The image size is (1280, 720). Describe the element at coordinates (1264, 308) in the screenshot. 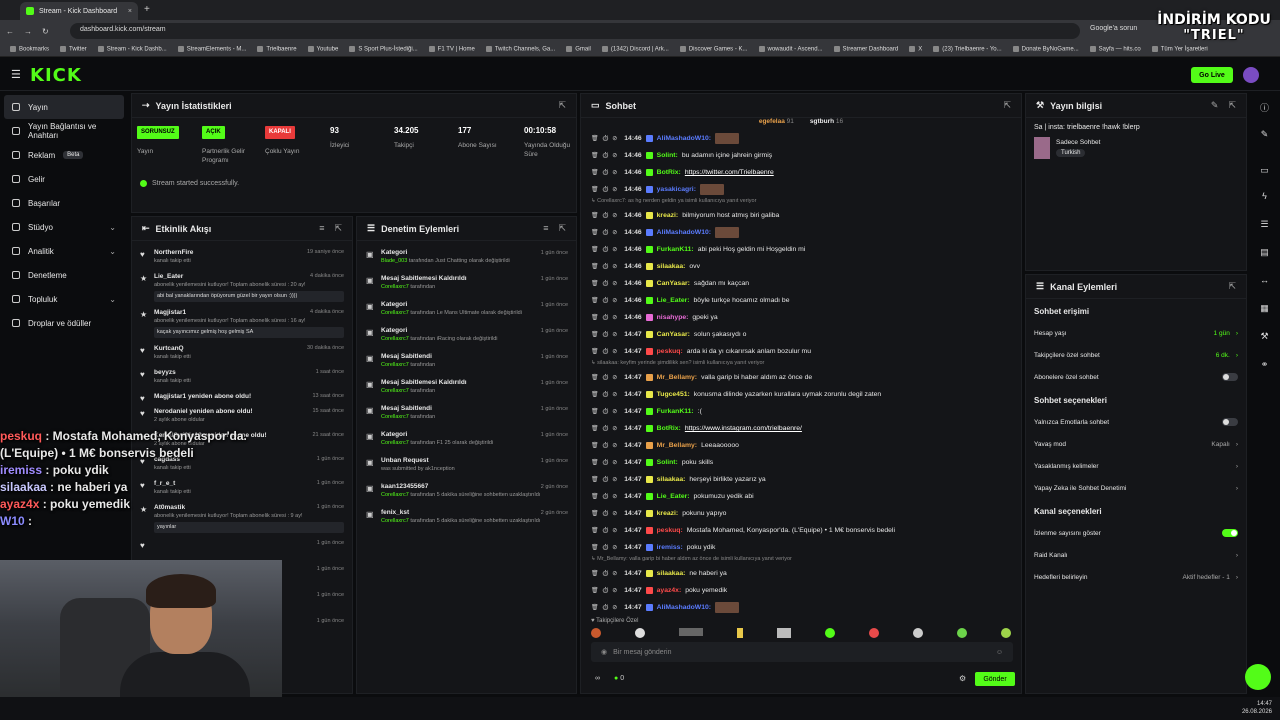

I see `grid-icon: ▦` at that location.